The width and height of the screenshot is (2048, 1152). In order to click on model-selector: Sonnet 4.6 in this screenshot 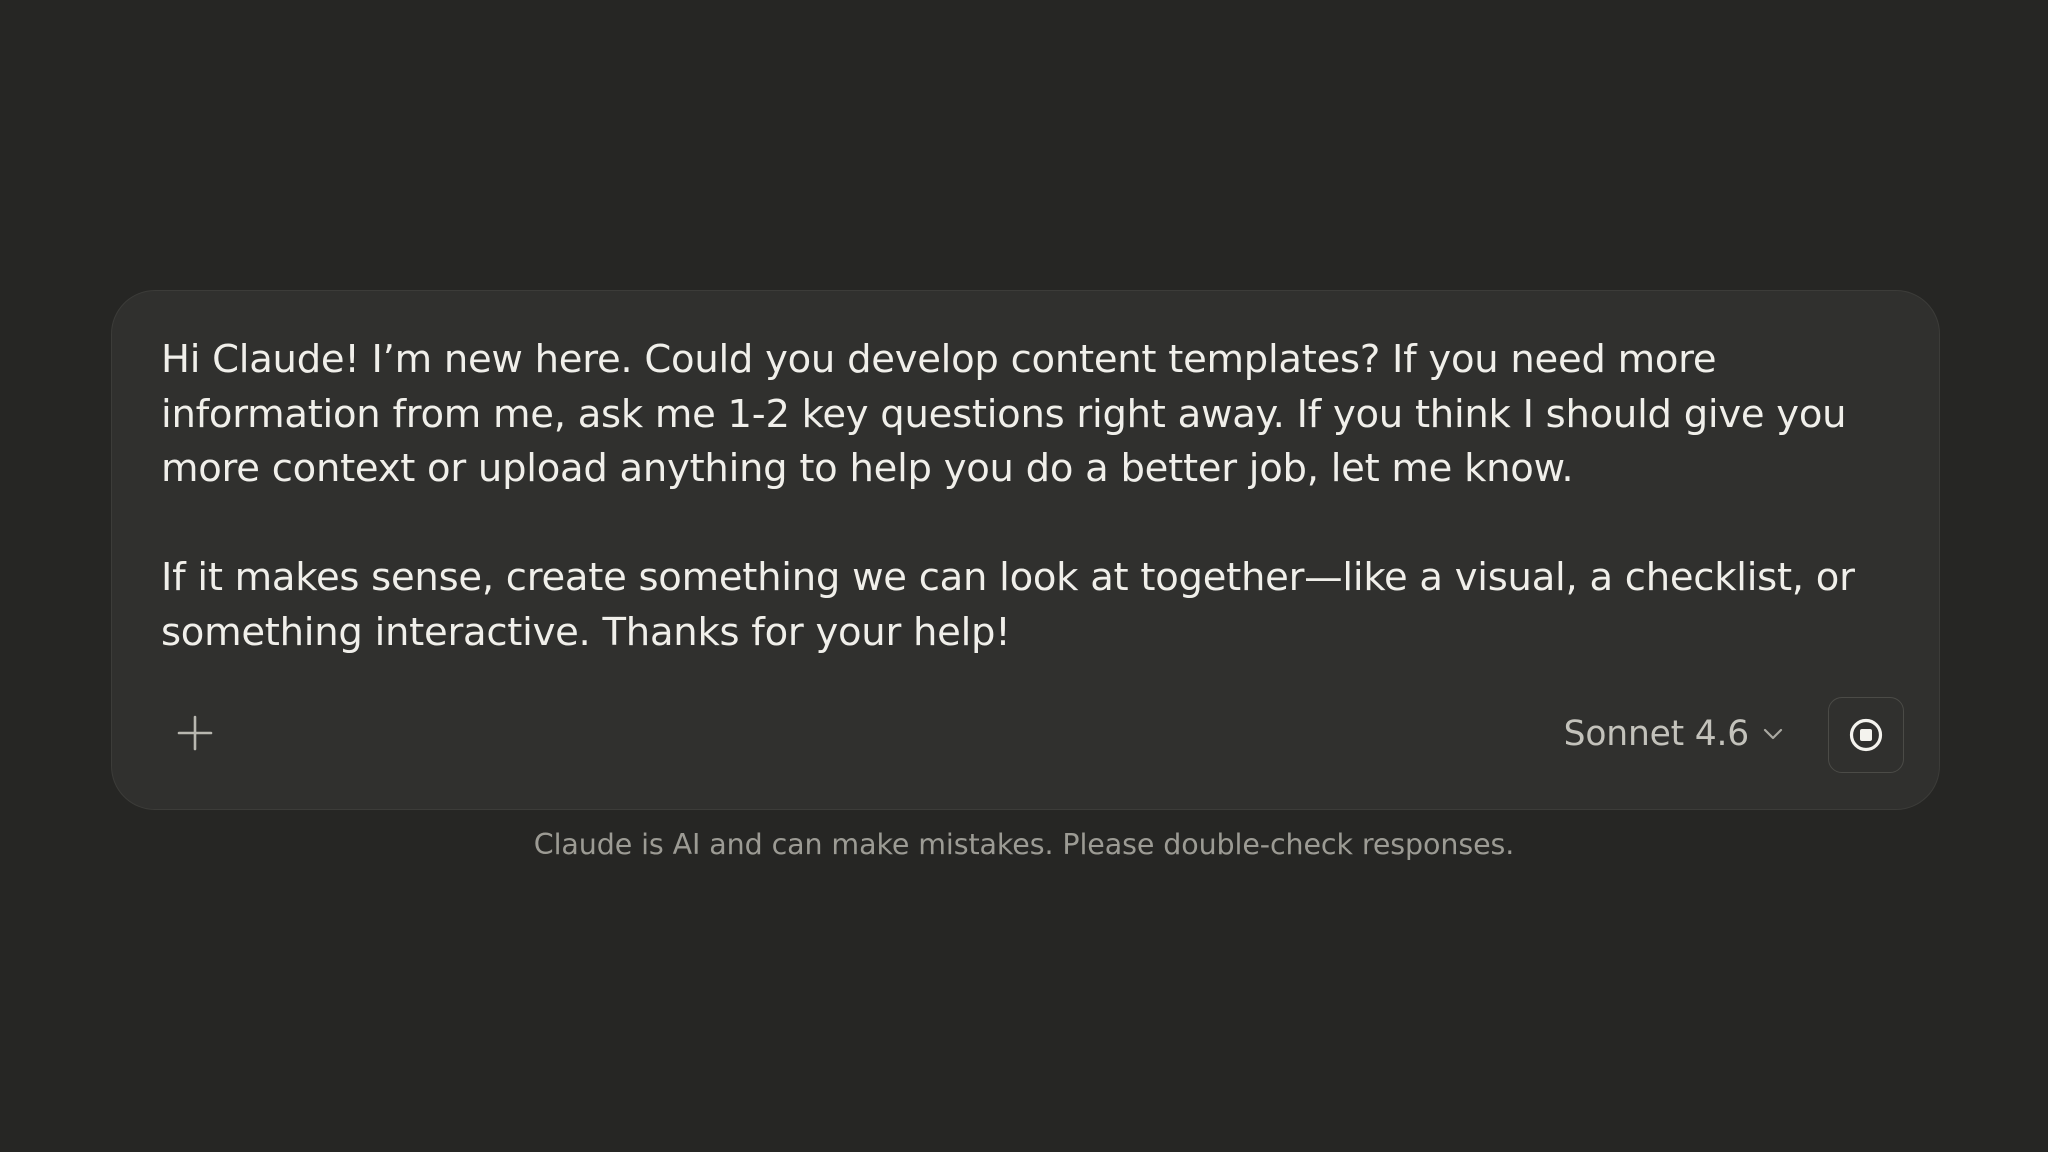, I will do `click(1673, 734)`.